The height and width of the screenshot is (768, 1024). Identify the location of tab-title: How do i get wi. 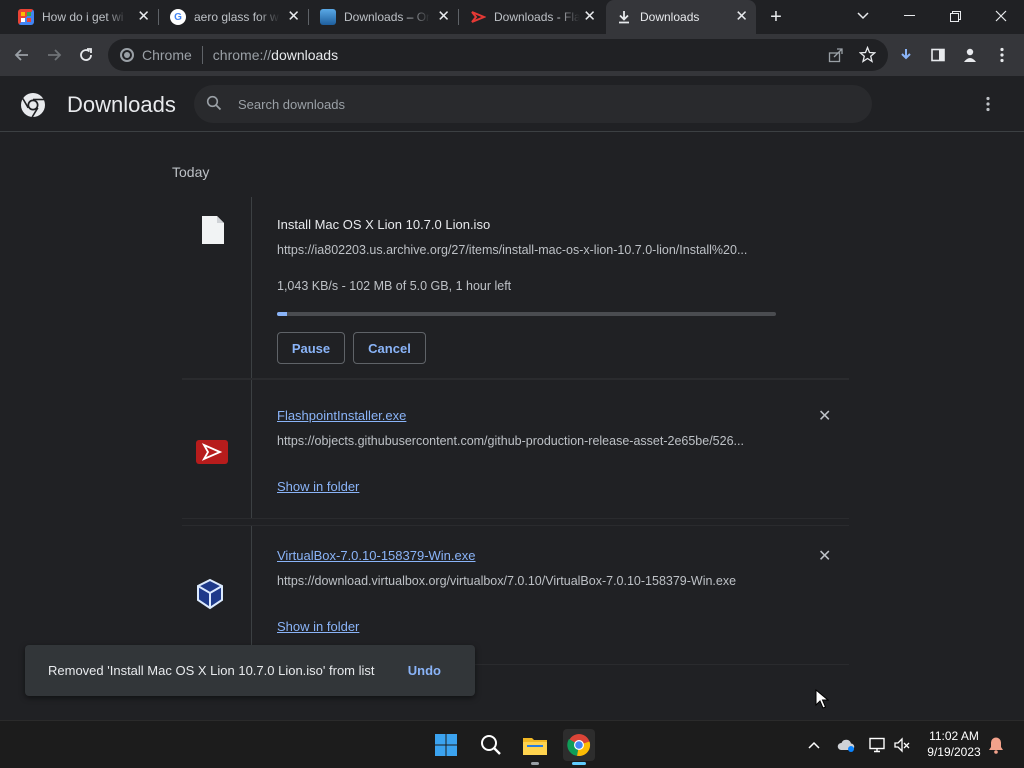
(83, 17).